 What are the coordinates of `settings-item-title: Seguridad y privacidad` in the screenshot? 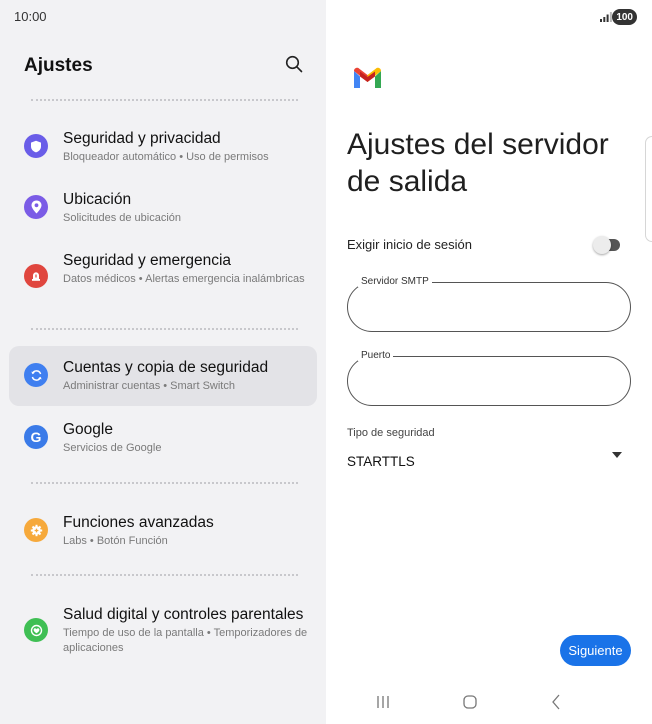 It's located at (142, 138).